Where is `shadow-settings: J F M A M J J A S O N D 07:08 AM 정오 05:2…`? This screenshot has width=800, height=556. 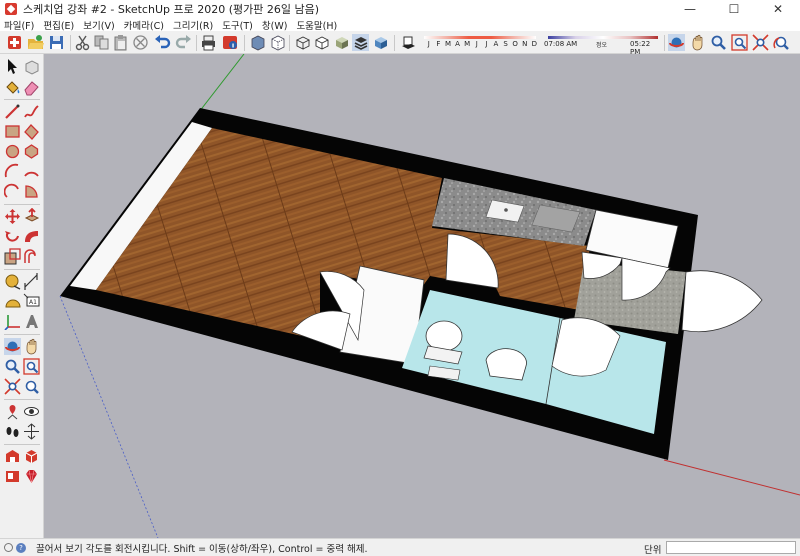 shadow-settings: J F M A M J J A S O N D 07:08 AM 정오 05:2… is located at coordinates (540, 45).